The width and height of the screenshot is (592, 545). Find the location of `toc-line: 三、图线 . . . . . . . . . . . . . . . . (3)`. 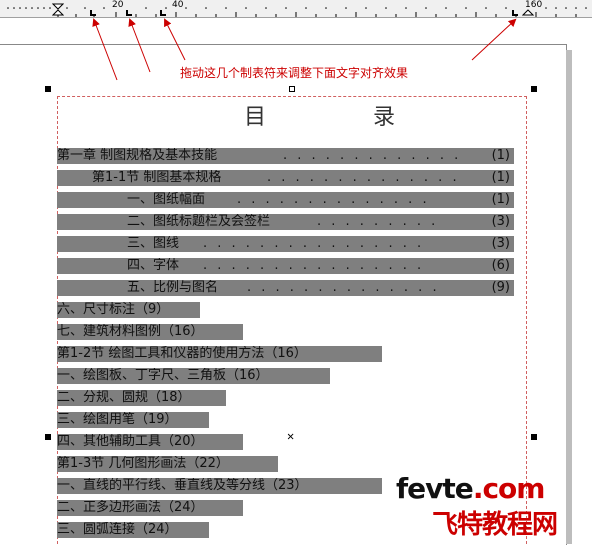

toc-line: 三、图线 . . . . . . . . . . . . . . . . (3) is located at coordinates (285, 244).